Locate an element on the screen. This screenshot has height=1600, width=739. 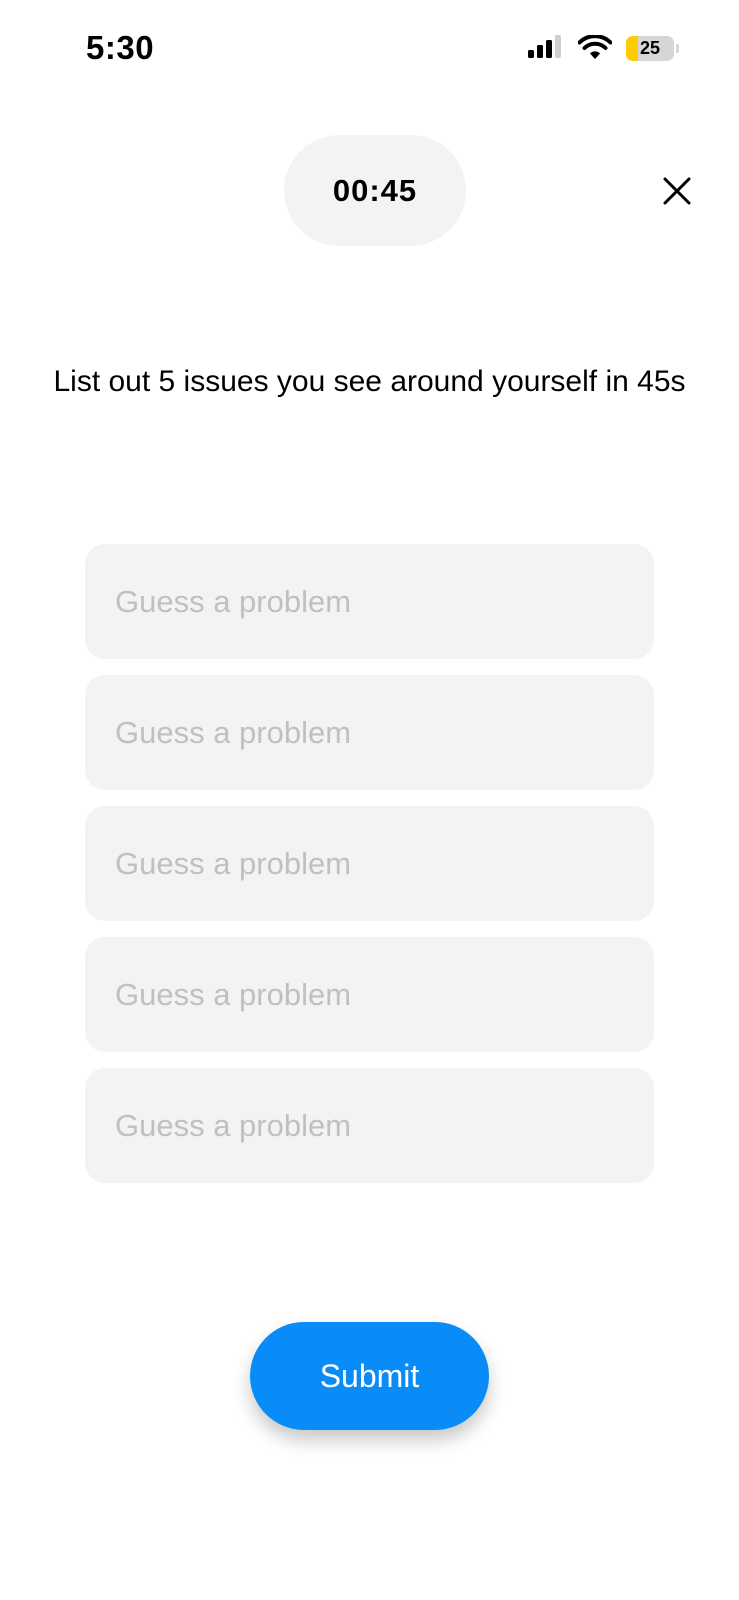
cellular-signal-icon is located at coordinates (544, 46).